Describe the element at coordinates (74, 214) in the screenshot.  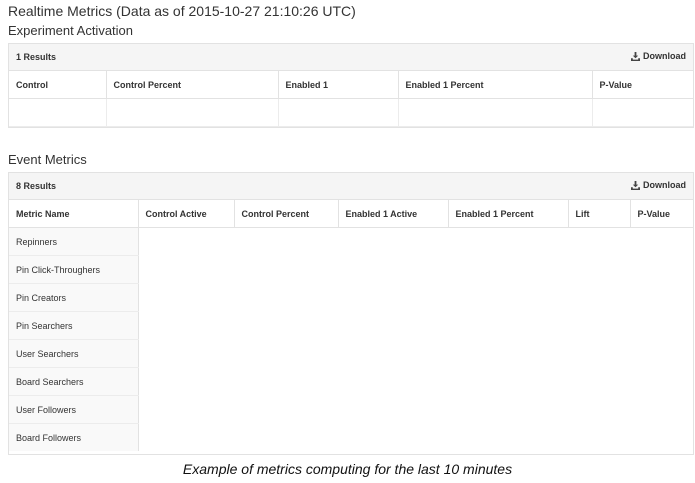
I see `column-header-metric-name: Metric Name` at that location.